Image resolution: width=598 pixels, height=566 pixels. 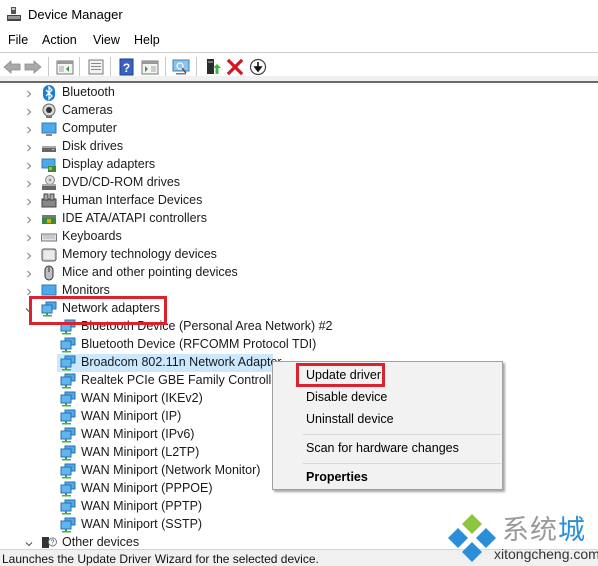 What do you see at coordinates (139, 254) in the screenshot?
I see `tree-item-label: Memory technology devices` at bounding box center [139, 254].